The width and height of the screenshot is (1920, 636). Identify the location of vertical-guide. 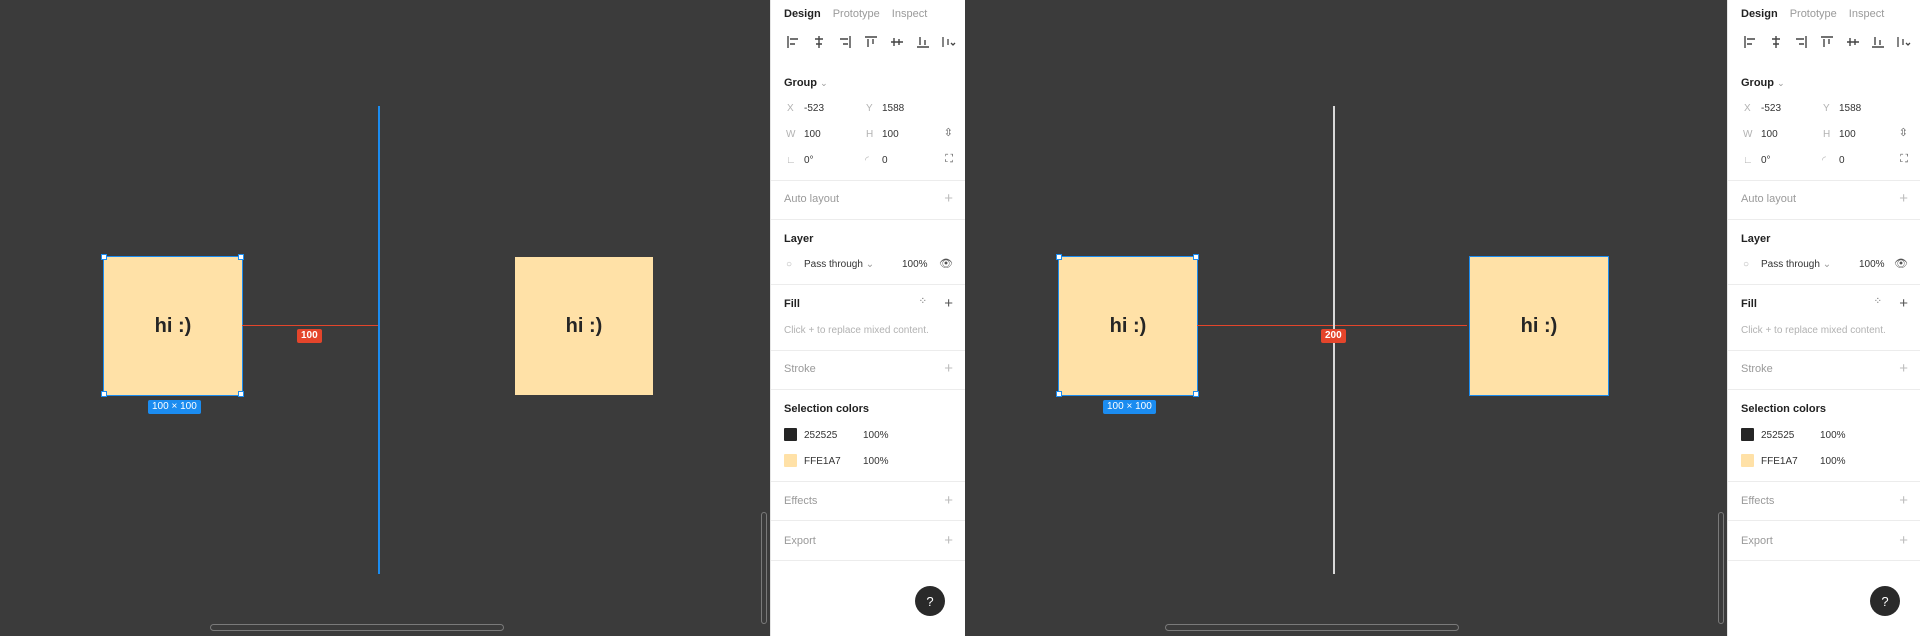
(379, 340).